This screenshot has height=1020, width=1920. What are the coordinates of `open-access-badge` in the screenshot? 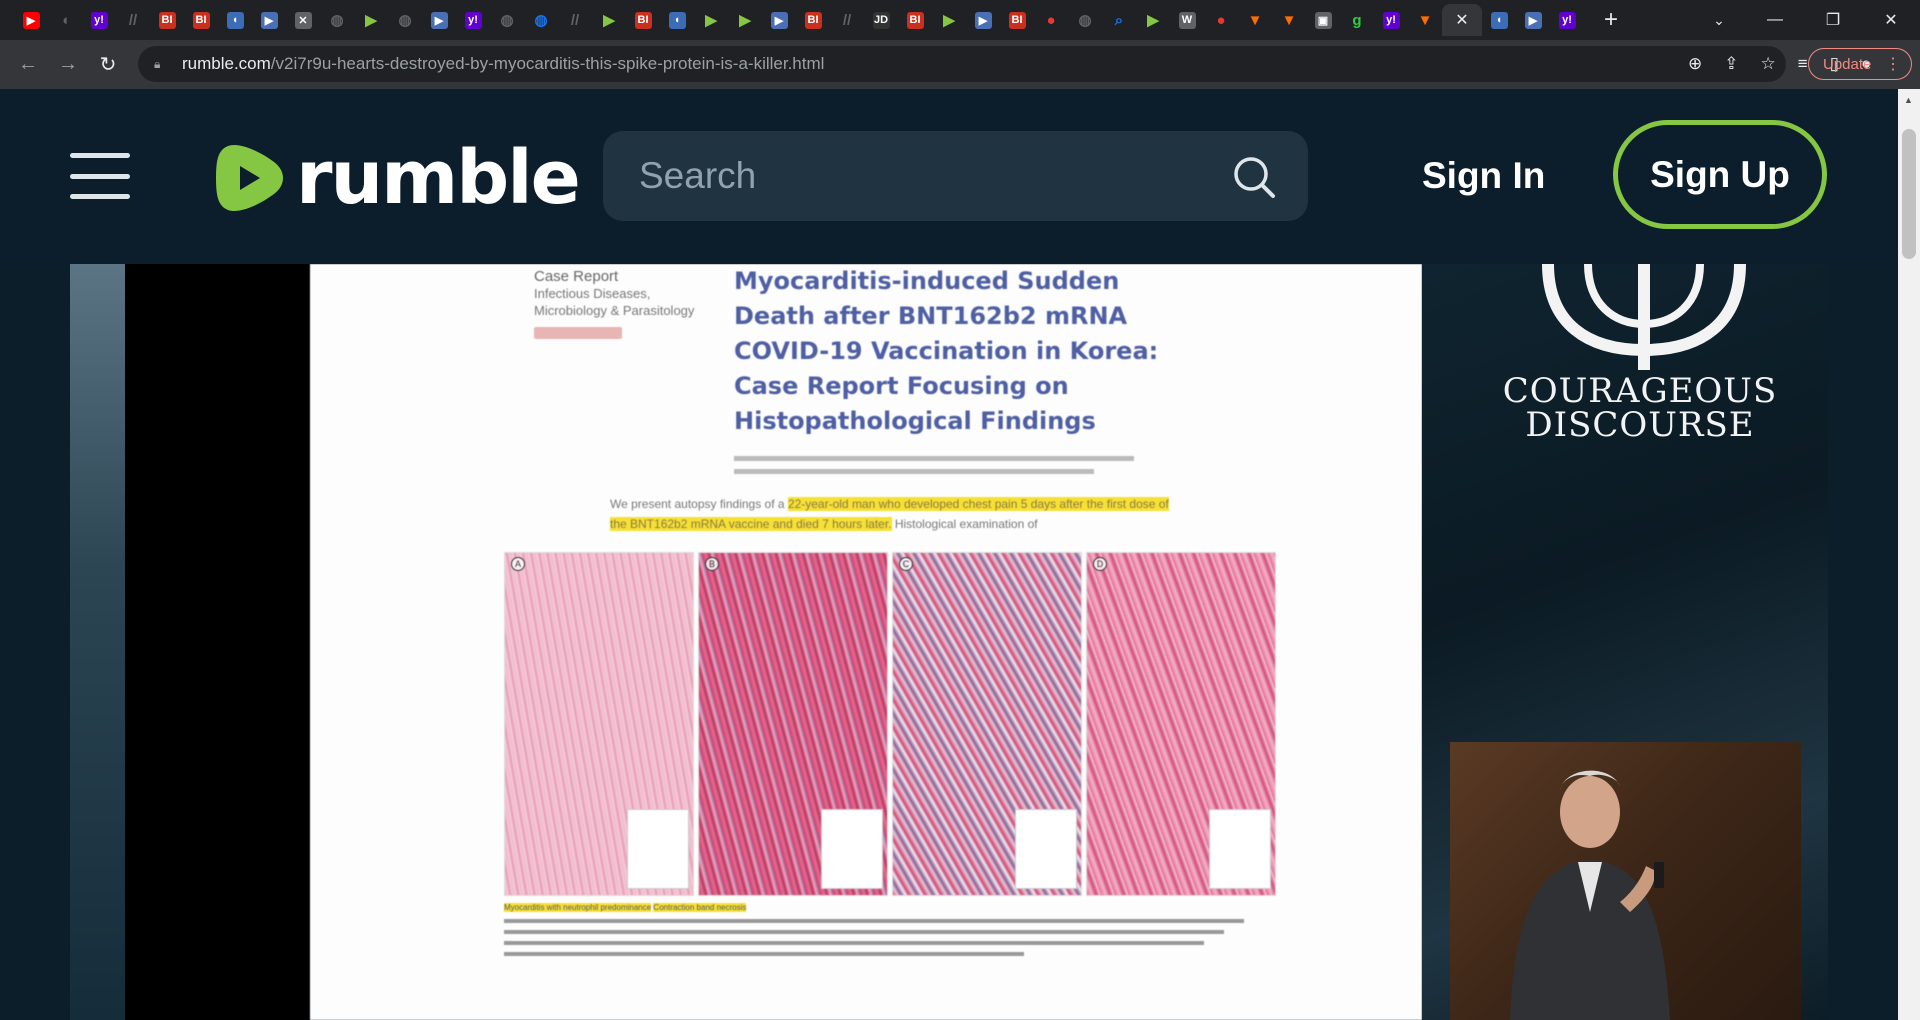 It's located at (578, 333).